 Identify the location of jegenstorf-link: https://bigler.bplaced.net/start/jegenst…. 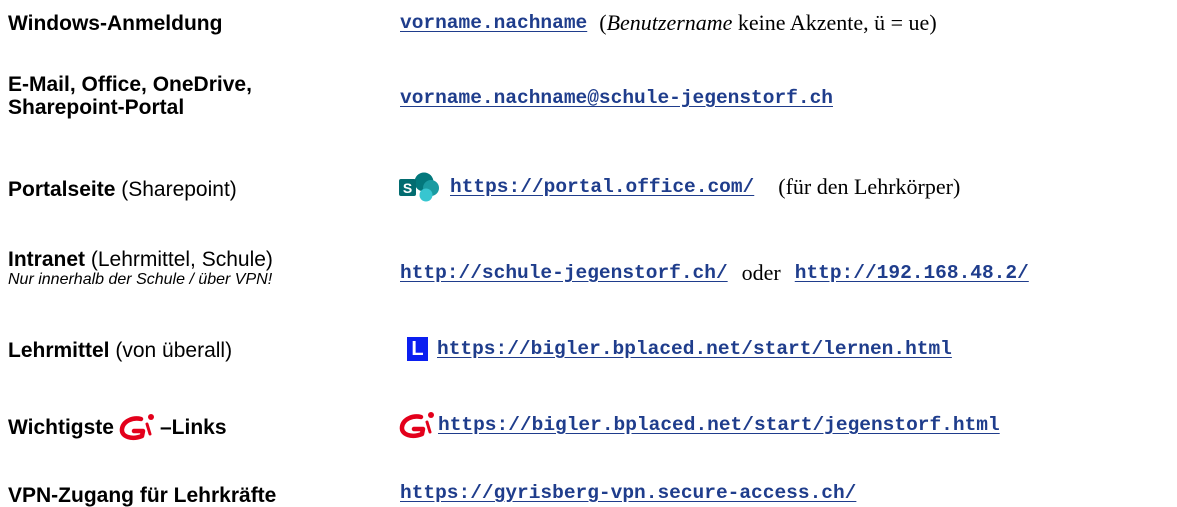
(719, 425).